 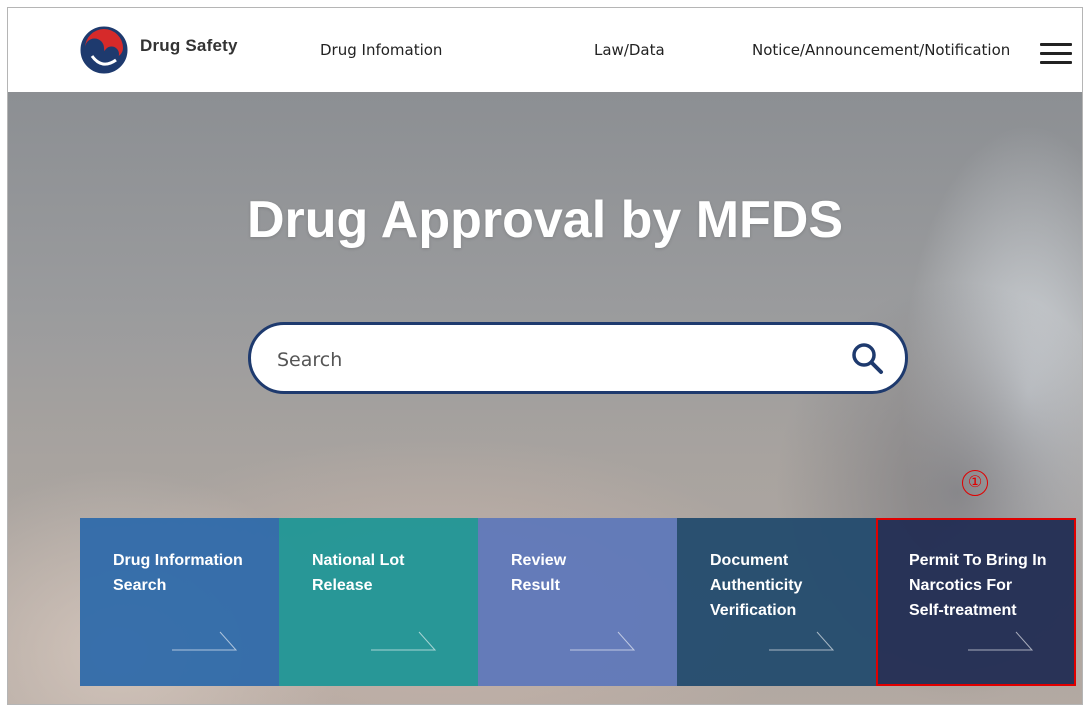 I want to click on search-input, so click(x=547, y=360).